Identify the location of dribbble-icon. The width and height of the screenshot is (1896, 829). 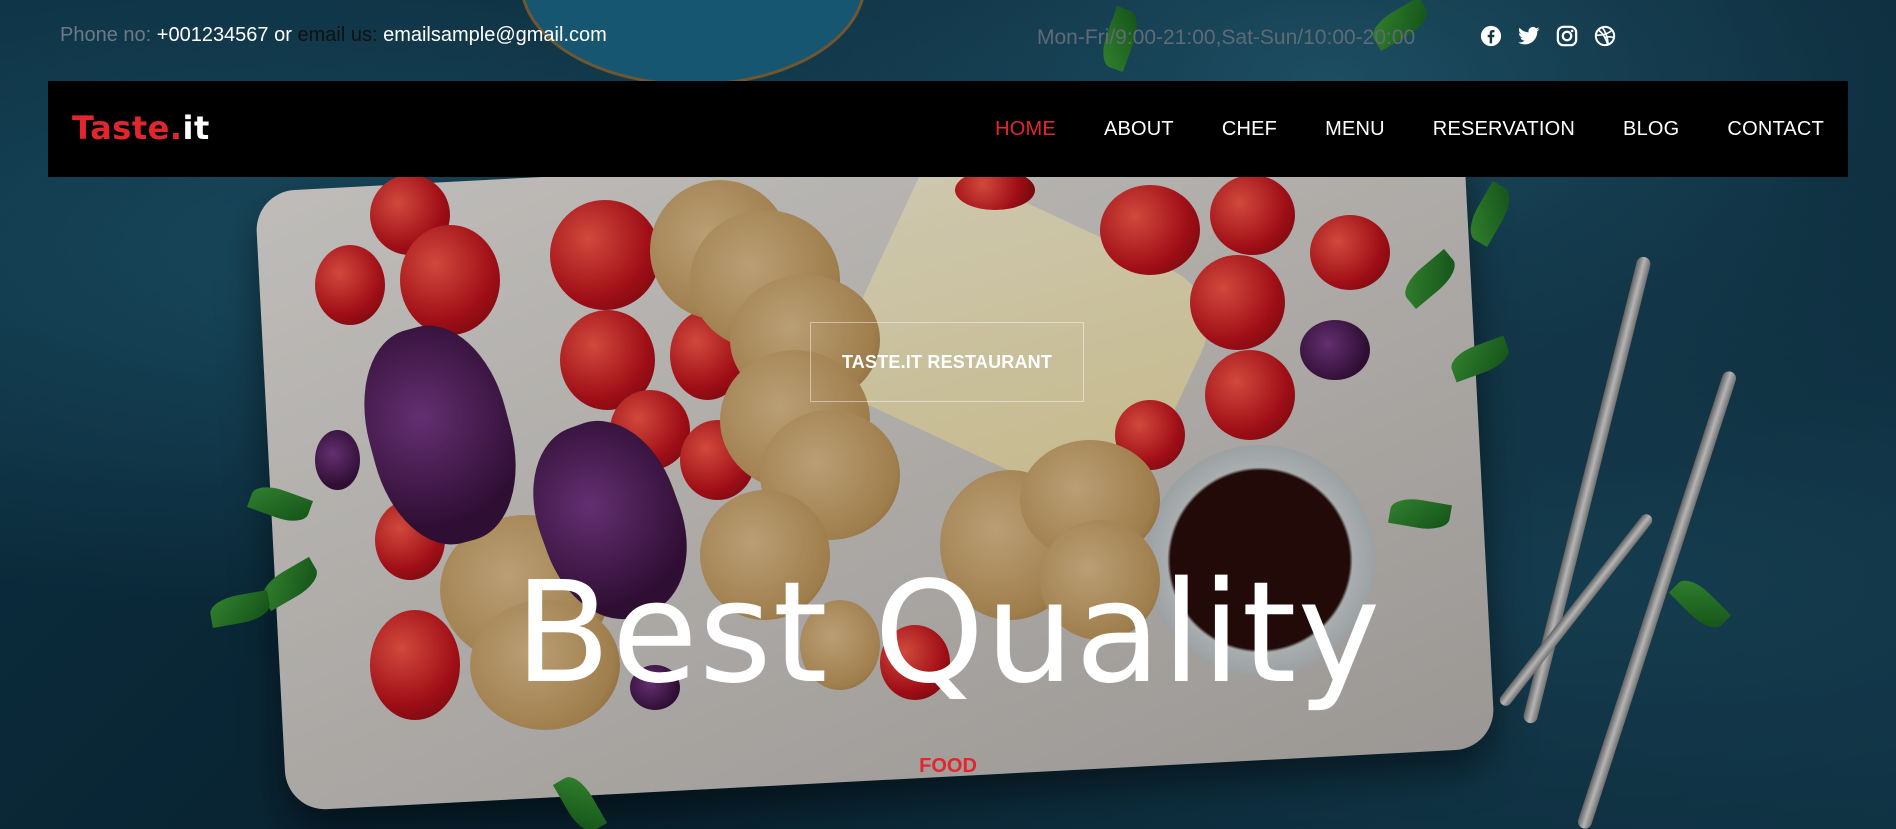
(1605, 36).